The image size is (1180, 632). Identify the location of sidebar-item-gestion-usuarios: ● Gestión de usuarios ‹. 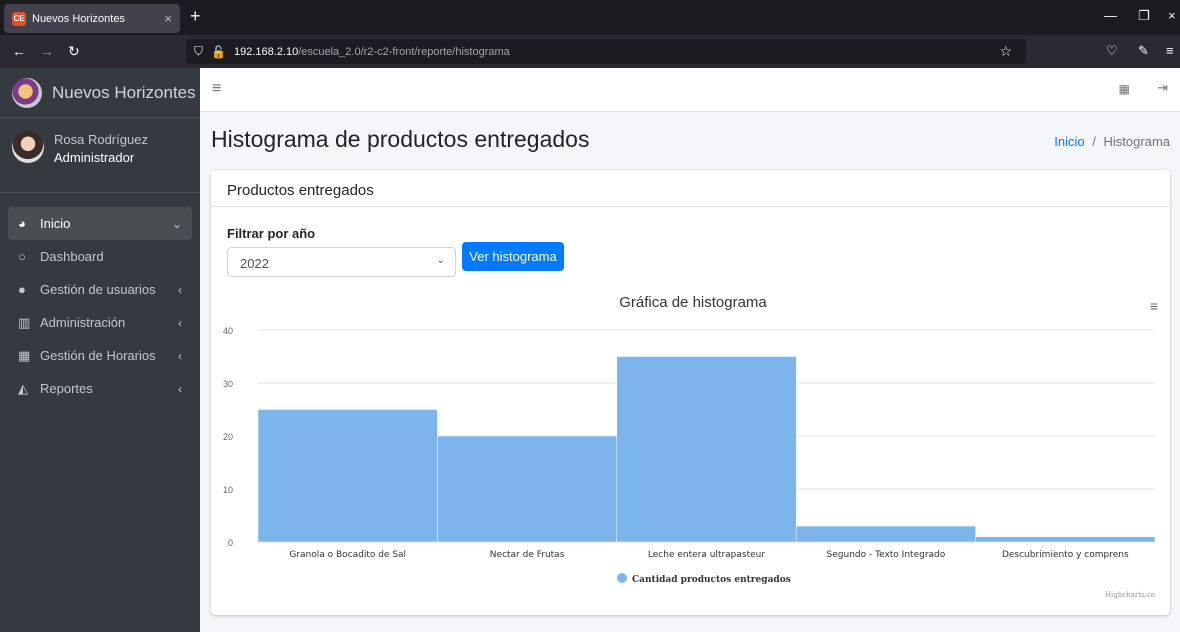
(100, 289).